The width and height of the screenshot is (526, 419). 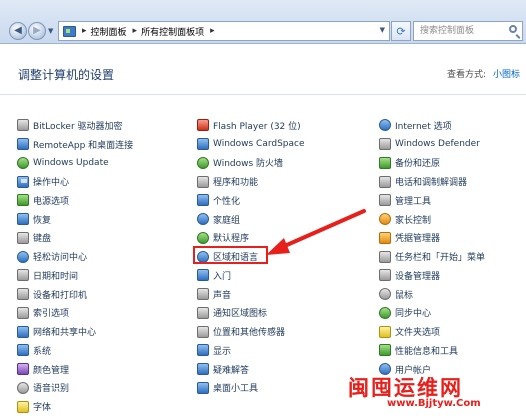 I want to click on taskbar-start-icon, so click(x=385, y=256).